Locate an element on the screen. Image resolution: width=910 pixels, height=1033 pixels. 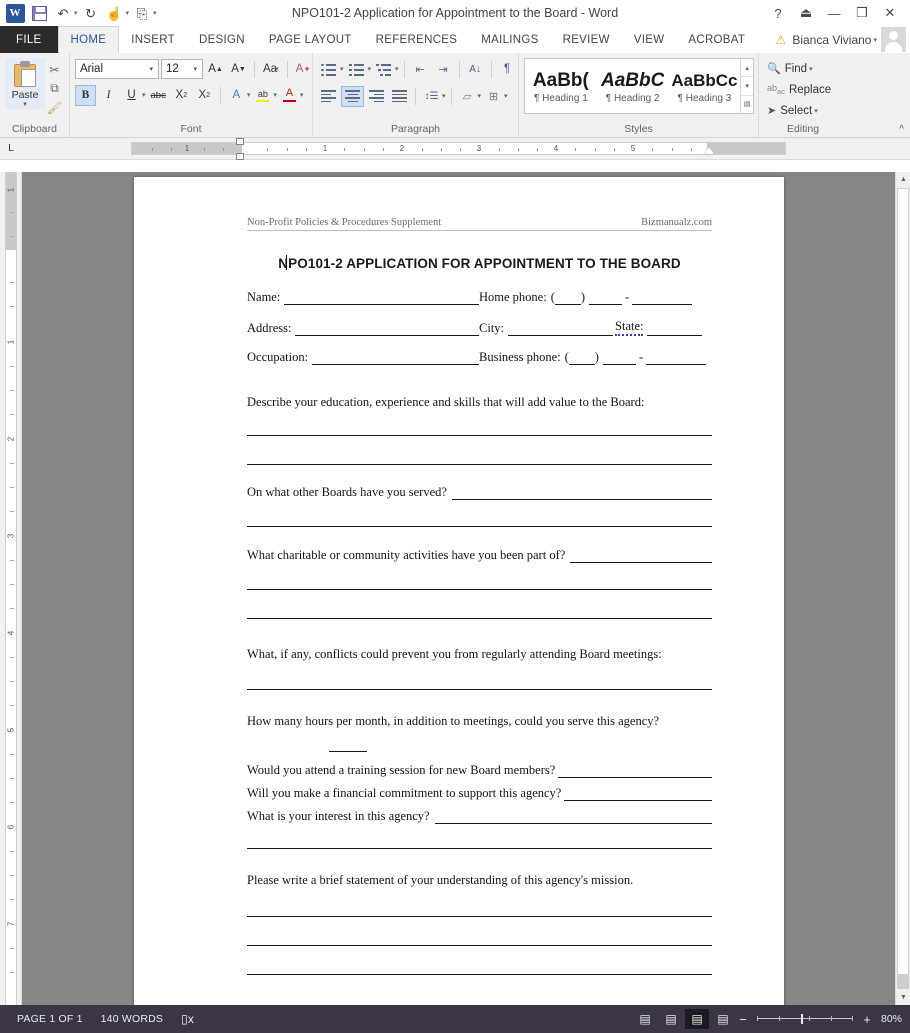
web-layout-icon: ▤ is located at coordinates (723, 1019).